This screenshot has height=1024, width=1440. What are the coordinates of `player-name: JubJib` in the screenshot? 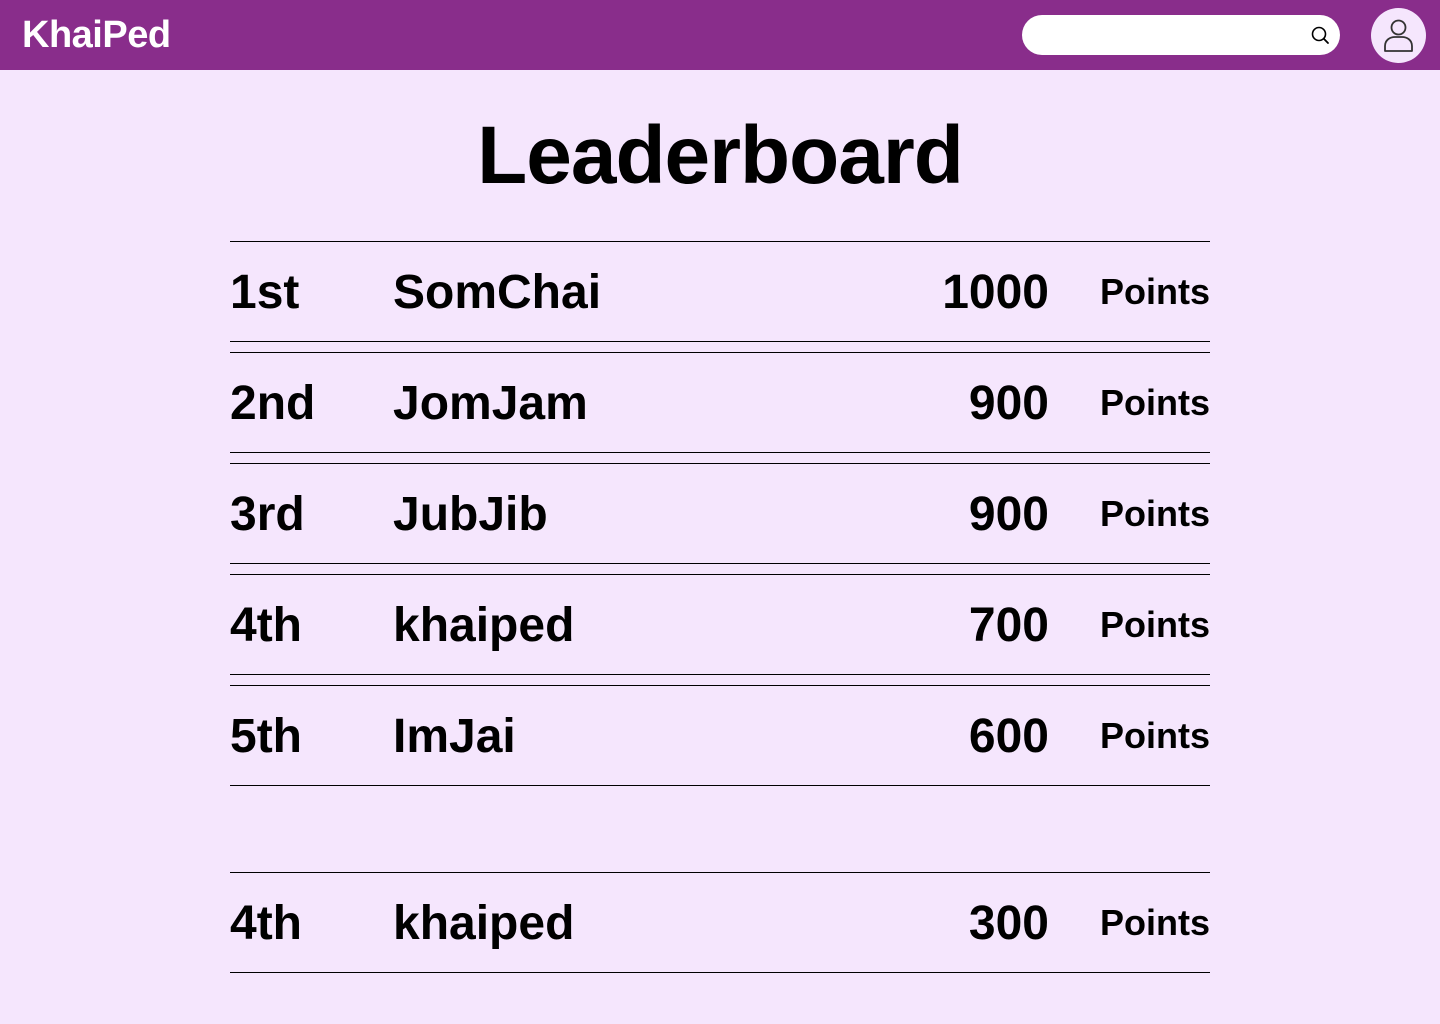 It's located at (470, 515).